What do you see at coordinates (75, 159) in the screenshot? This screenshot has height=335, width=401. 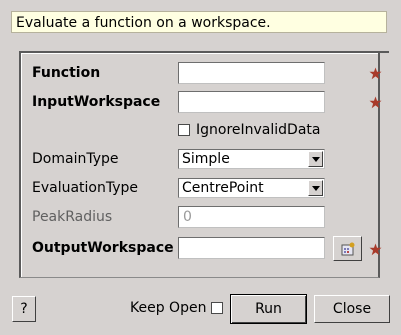 I see `domain-type-label: DomainType` at bounding box center [75, 159].